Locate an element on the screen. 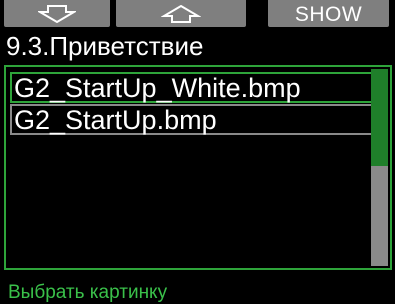  up-softkey is located at coordinates (181, 13).